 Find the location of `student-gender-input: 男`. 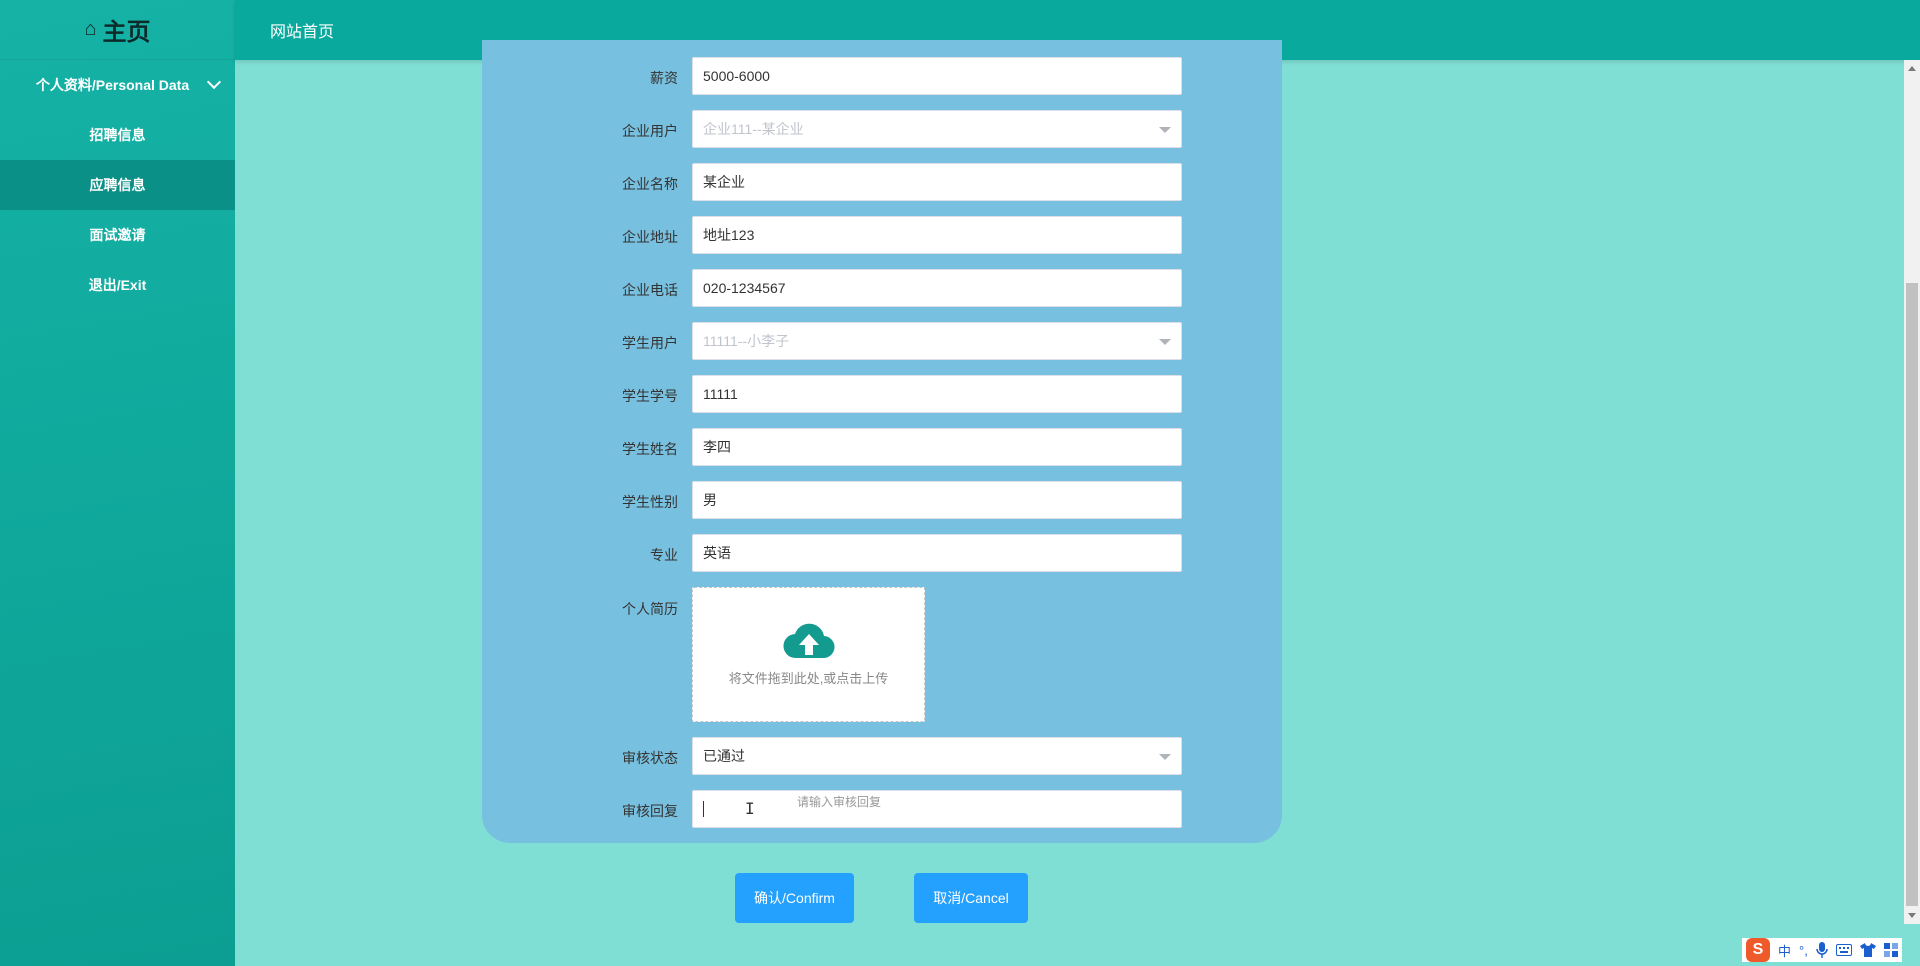

student-gender-input: 男 is located at coordinates (937, 500).